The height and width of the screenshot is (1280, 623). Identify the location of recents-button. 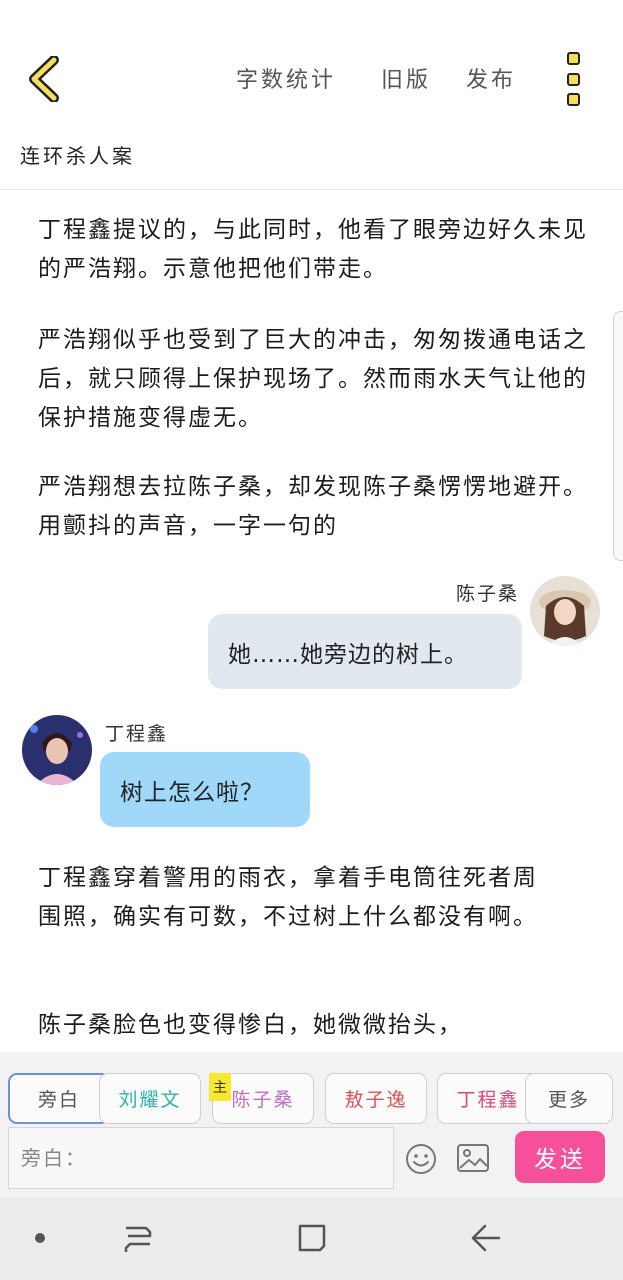
(138, 1238).